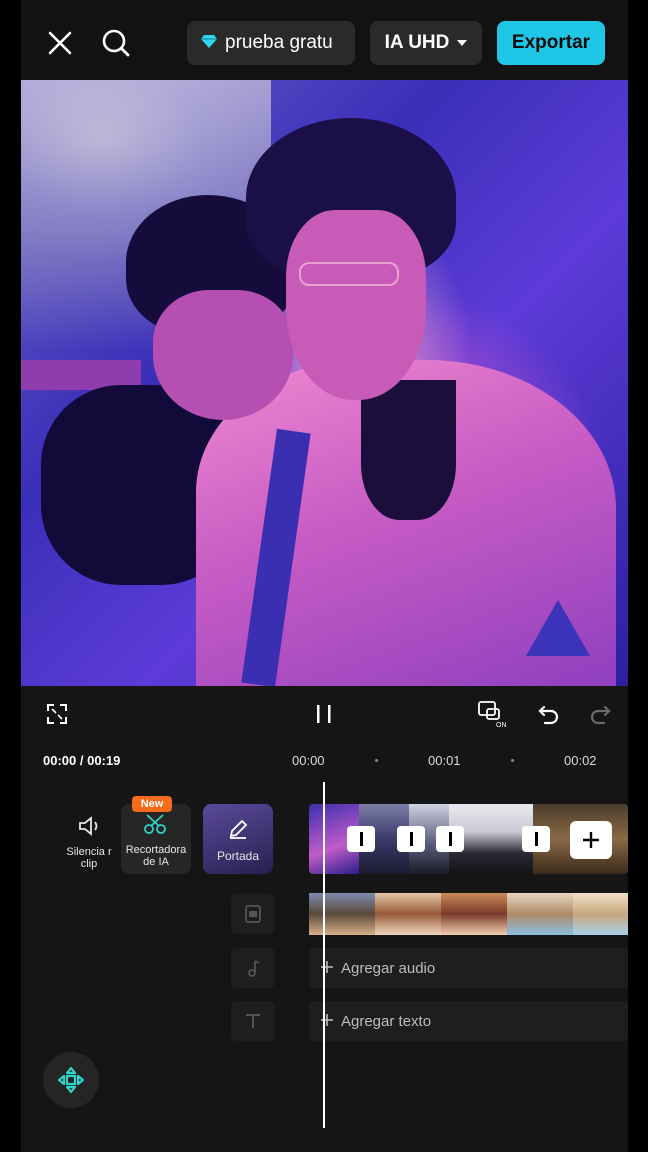  What do you see at coordinates (580, 760) in the screenshot?
I see `ruler-tick: 00:02` at bounding box center [580, 760].